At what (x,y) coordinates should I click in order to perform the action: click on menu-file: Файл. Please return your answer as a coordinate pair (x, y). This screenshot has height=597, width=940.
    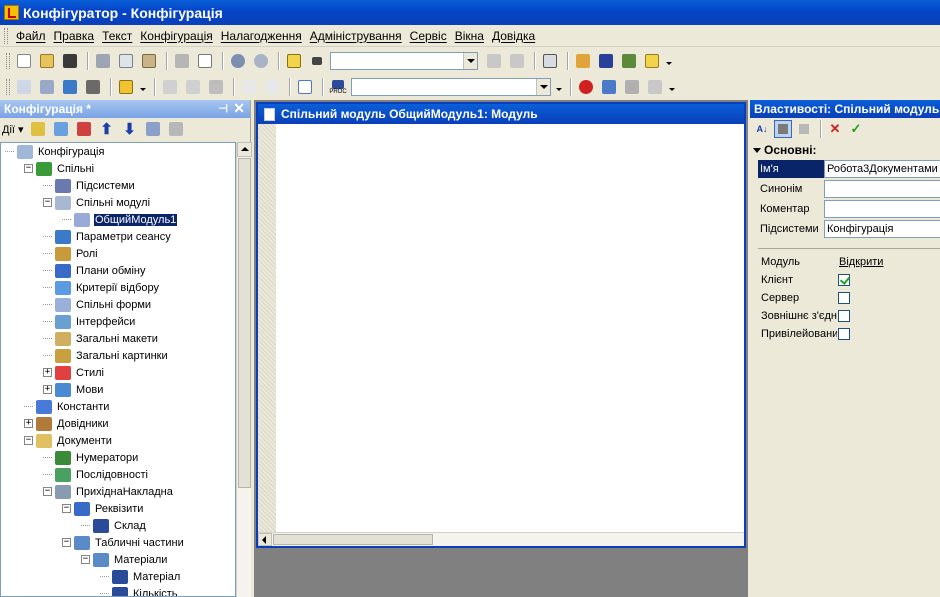
    Looking at the image, I should click on (31, 36).